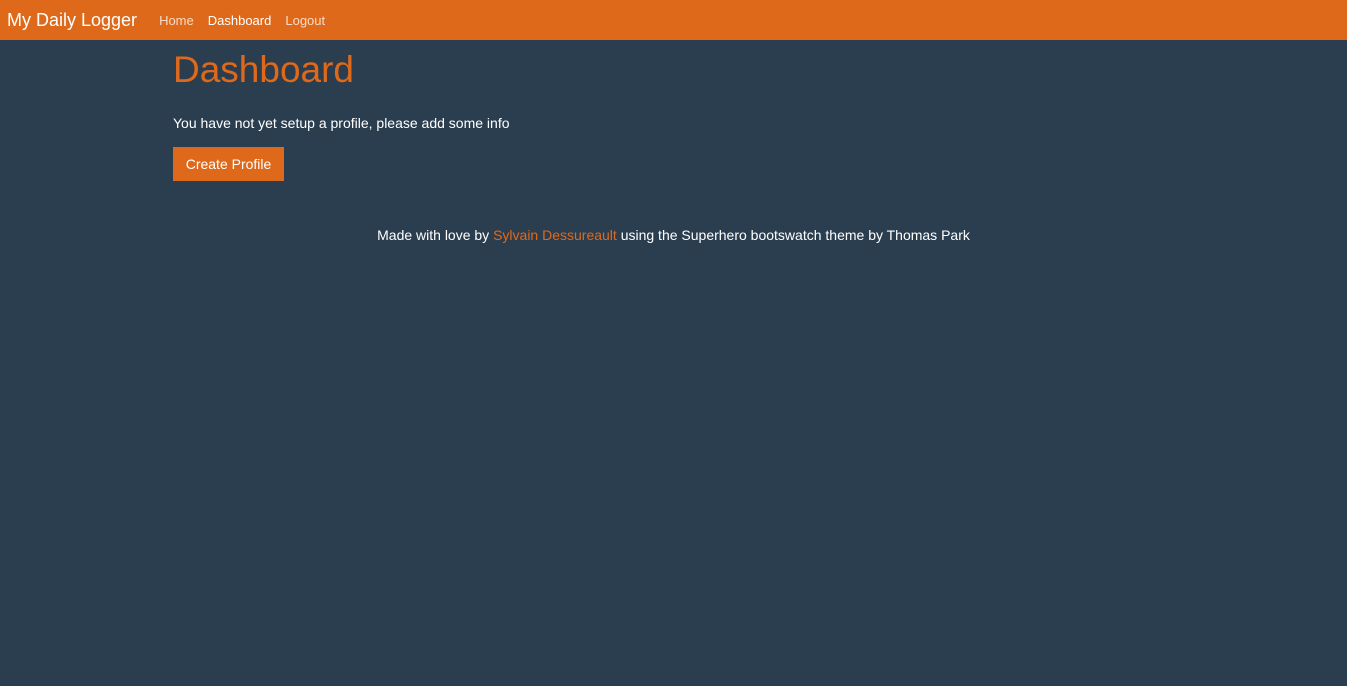 This screenshot has height=686, width=1347. Describe the element at coordinates (555, 235) in the screenshot. I see `author-link: Sylvain Dessureault` at that location.